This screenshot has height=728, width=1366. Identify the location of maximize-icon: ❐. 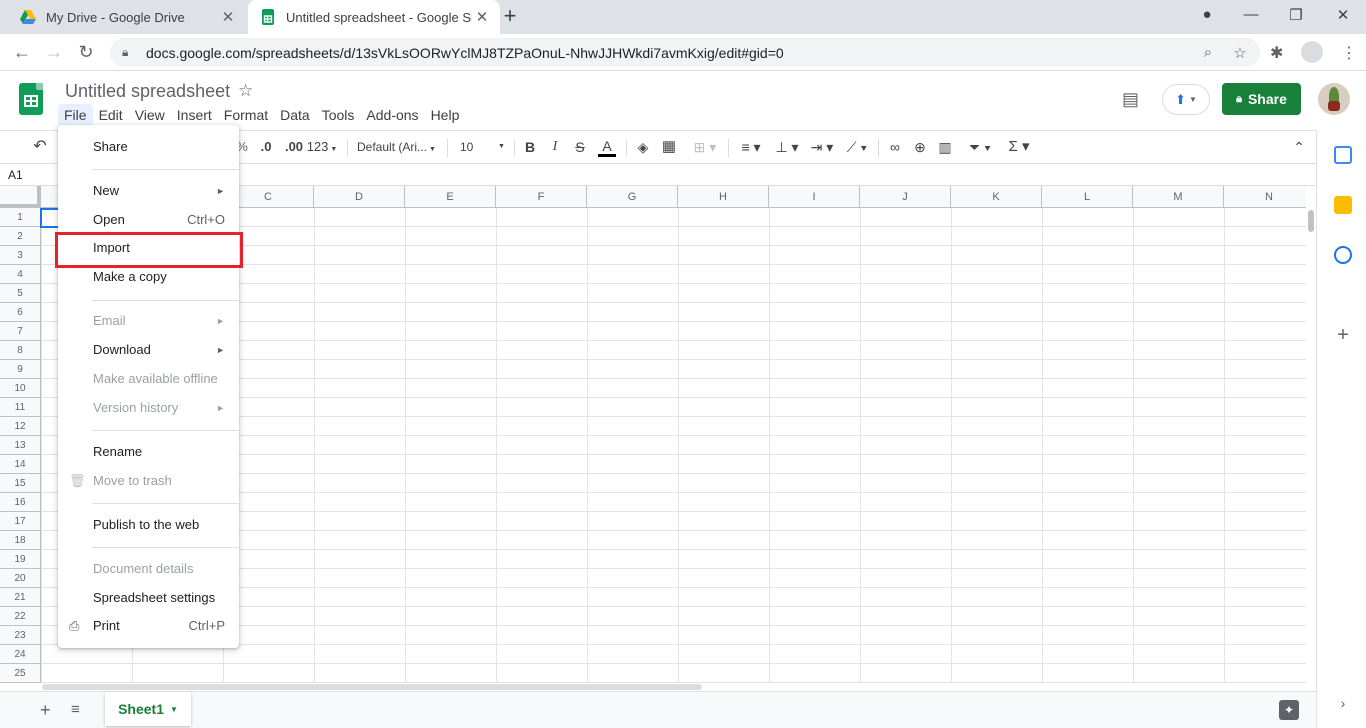
(1296, 15).